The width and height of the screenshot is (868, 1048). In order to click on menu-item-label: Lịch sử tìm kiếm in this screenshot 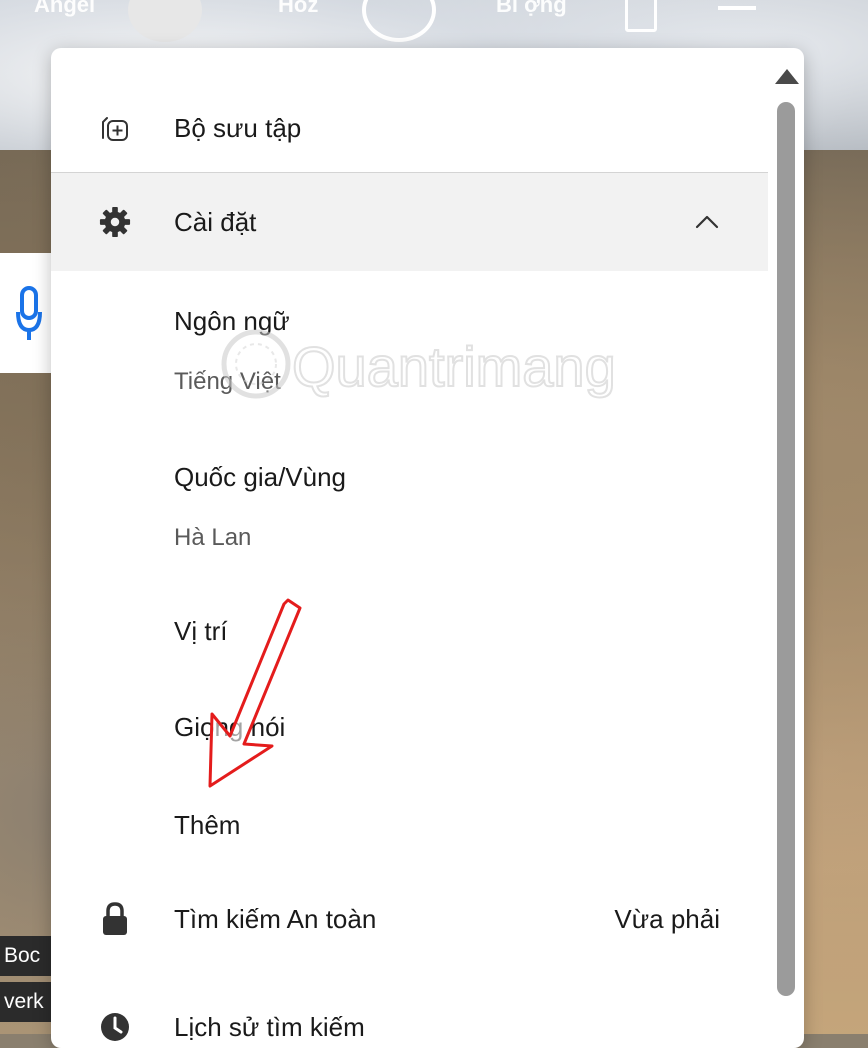, I will do `click(269, 1026)`.